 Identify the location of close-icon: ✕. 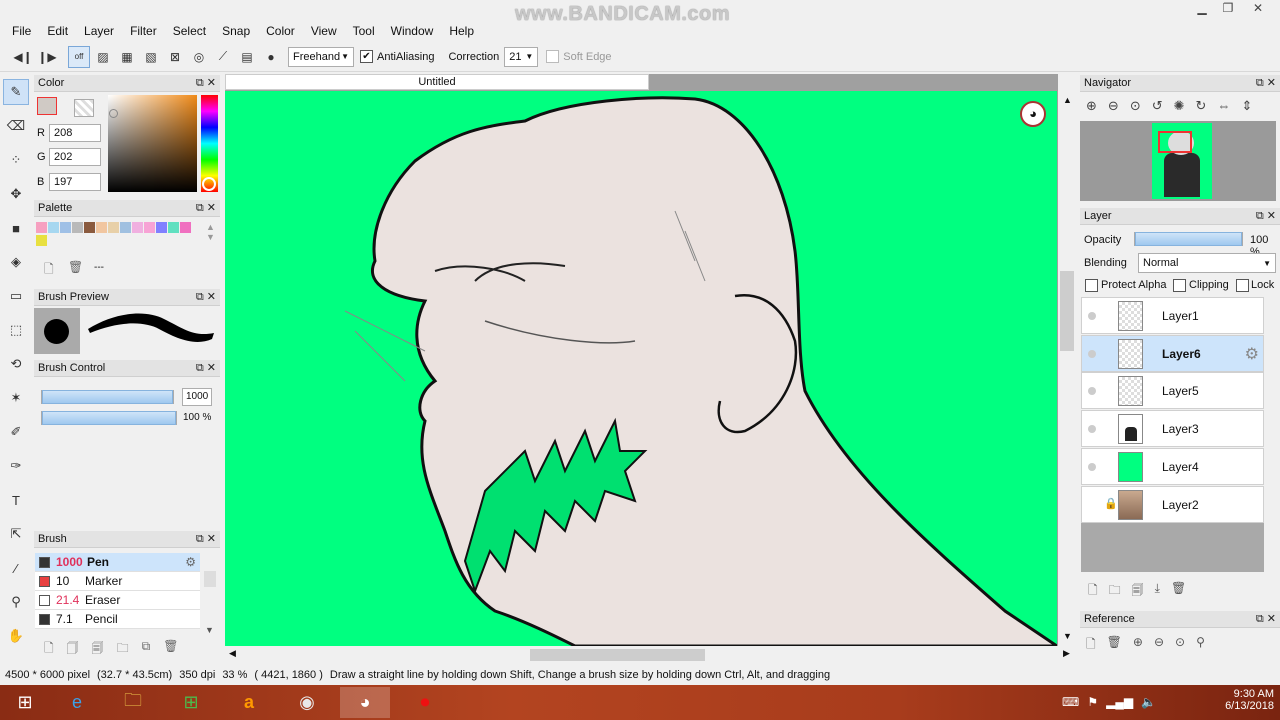
(1258, 9).